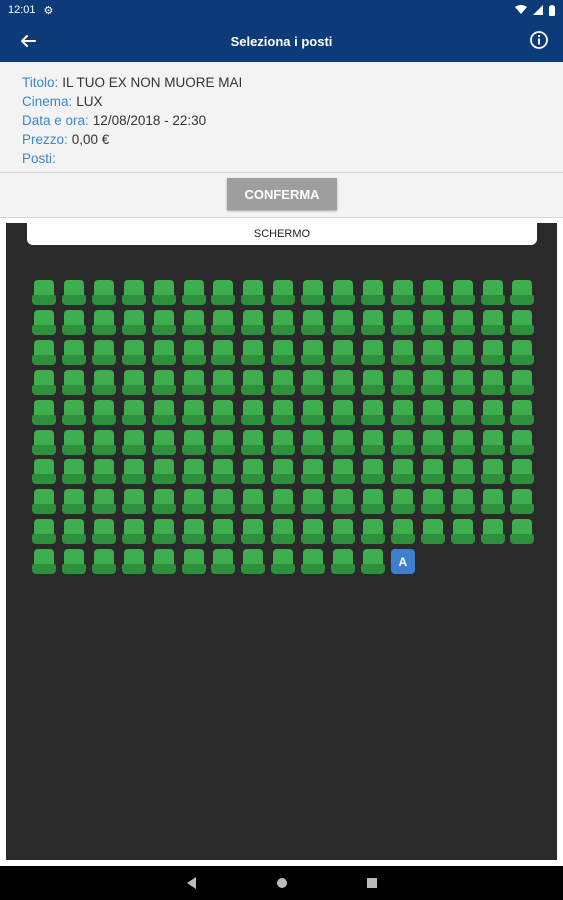 The width and height of the screenshot is (563, 900). Describe the element at coordinates (282, 194) in the screenshot. I see `confirm-button: CONFERMA` at that location.